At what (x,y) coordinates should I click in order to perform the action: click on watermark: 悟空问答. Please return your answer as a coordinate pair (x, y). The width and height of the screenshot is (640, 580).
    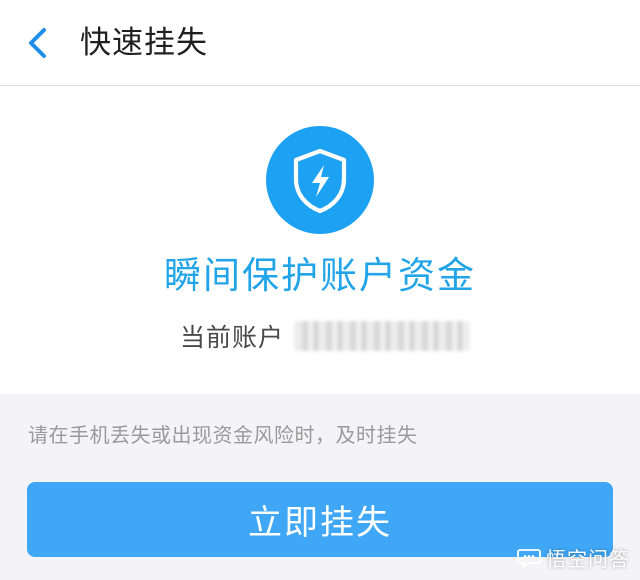
    Looking at the image, I should click on (573, 557).